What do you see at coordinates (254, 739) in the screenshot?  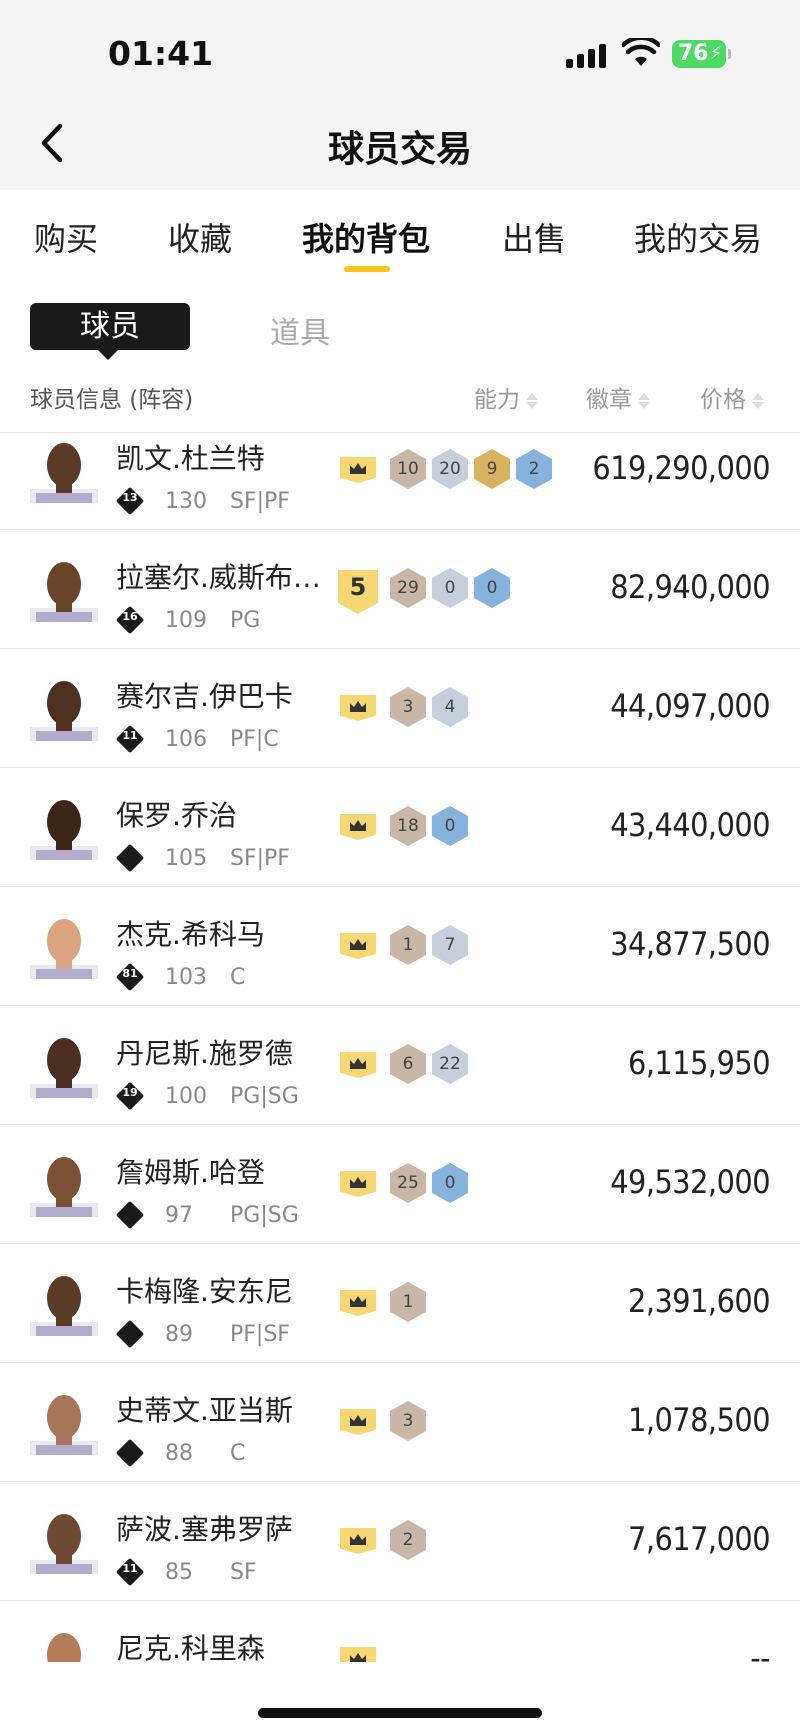 I see `player-position: PF|C` at bounding box center [254, 739].